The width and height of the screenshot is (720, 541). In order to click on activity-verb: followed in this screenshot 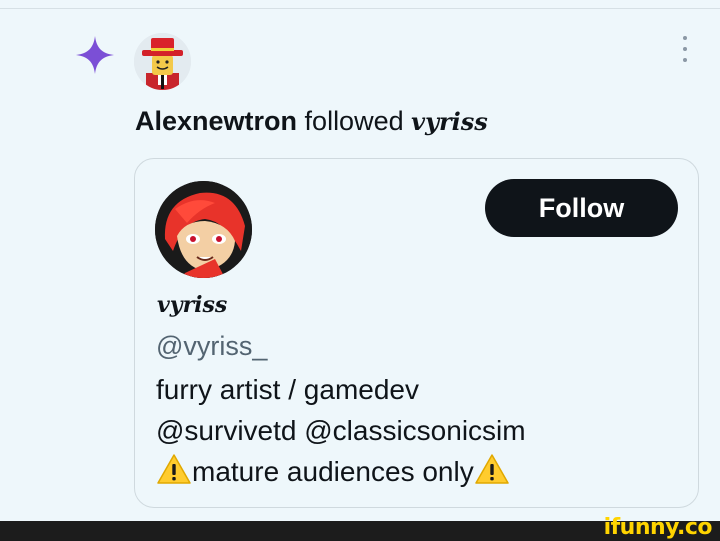, I will do `click(354, 121)`.